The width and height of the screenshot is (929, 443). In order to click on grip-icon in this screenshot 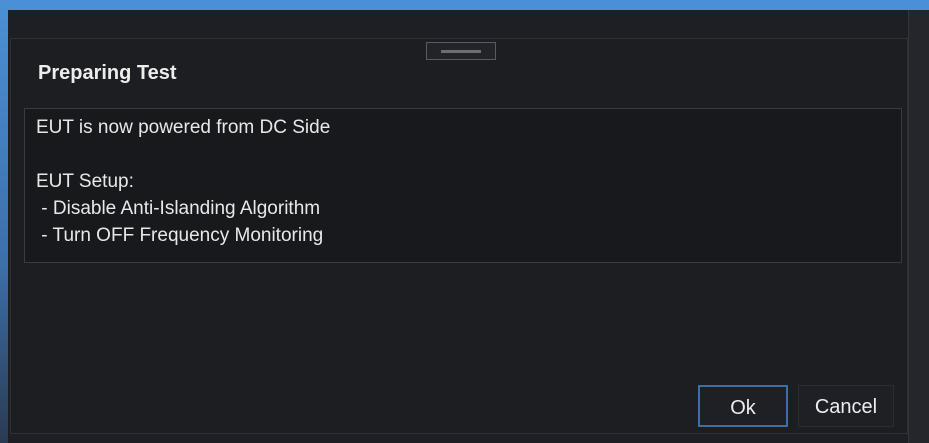, I will do `click(461, 51)`.